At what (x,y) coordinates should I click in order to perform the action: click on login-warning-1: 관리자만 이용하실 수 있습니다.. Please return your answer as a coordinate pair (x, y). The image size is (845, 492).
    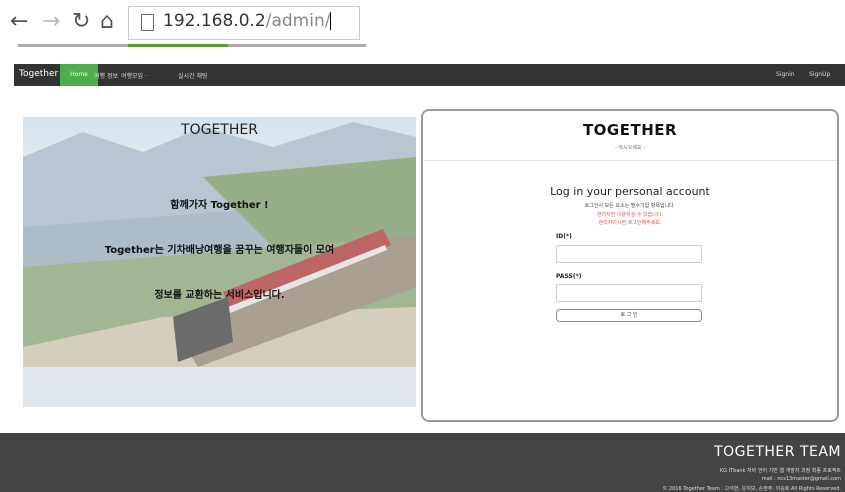
    Looking at the image, I should click on (630, 215).